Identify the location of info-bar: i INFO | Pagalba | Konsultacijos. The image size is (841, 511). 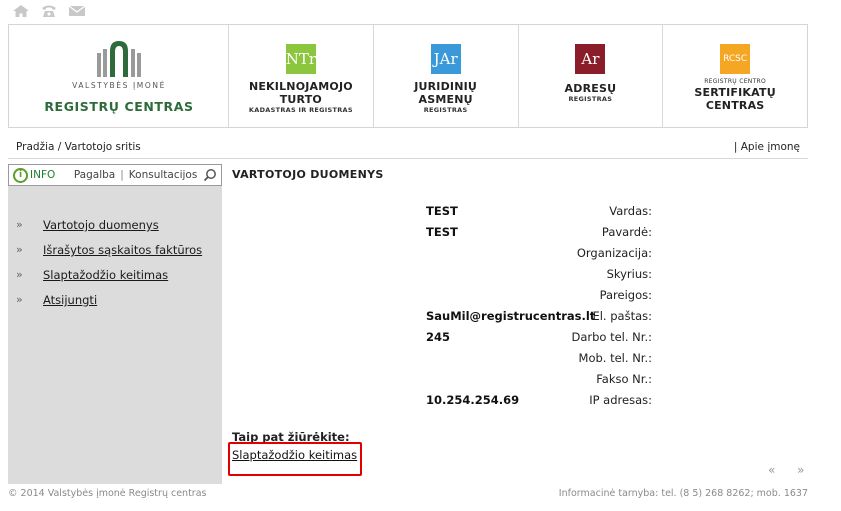
(115, 175).